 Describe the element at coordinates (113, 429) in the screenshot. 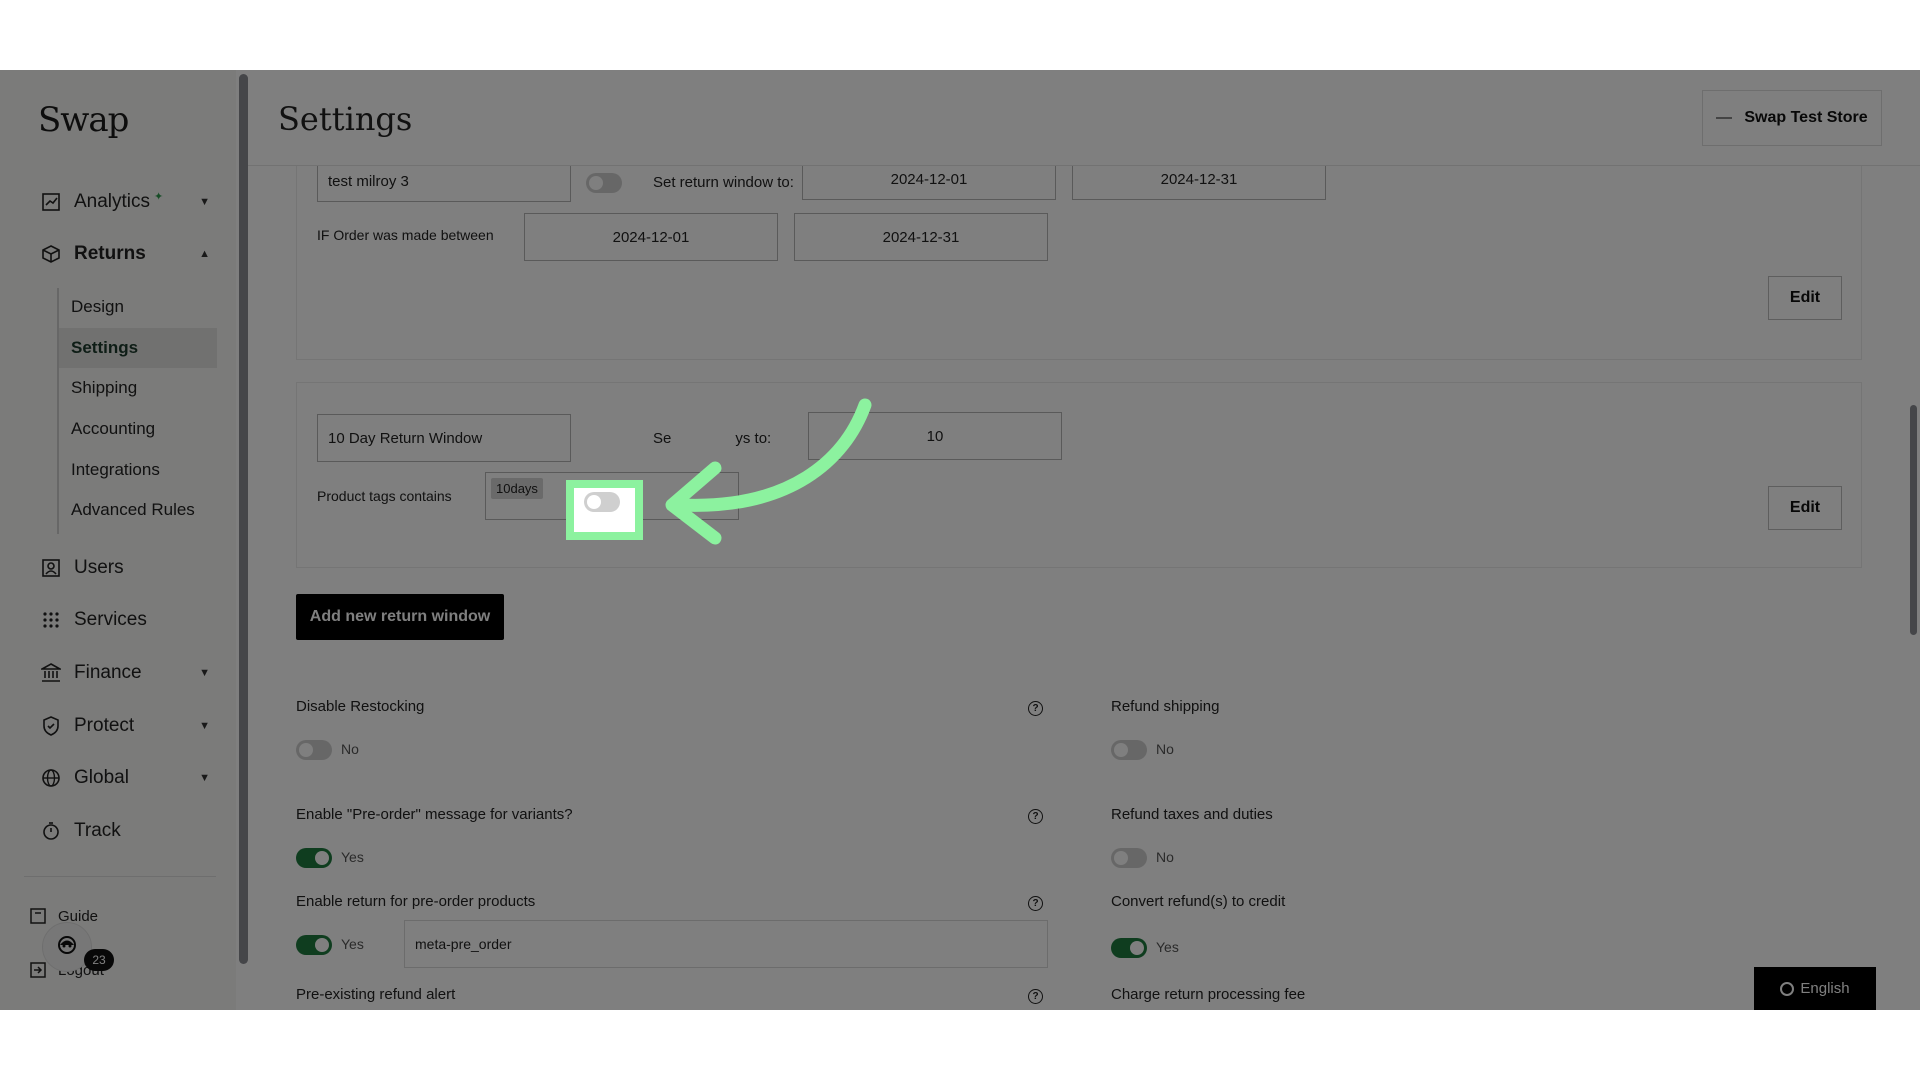

I see `sidebar-subitem-accounting: Accounting` at that location.